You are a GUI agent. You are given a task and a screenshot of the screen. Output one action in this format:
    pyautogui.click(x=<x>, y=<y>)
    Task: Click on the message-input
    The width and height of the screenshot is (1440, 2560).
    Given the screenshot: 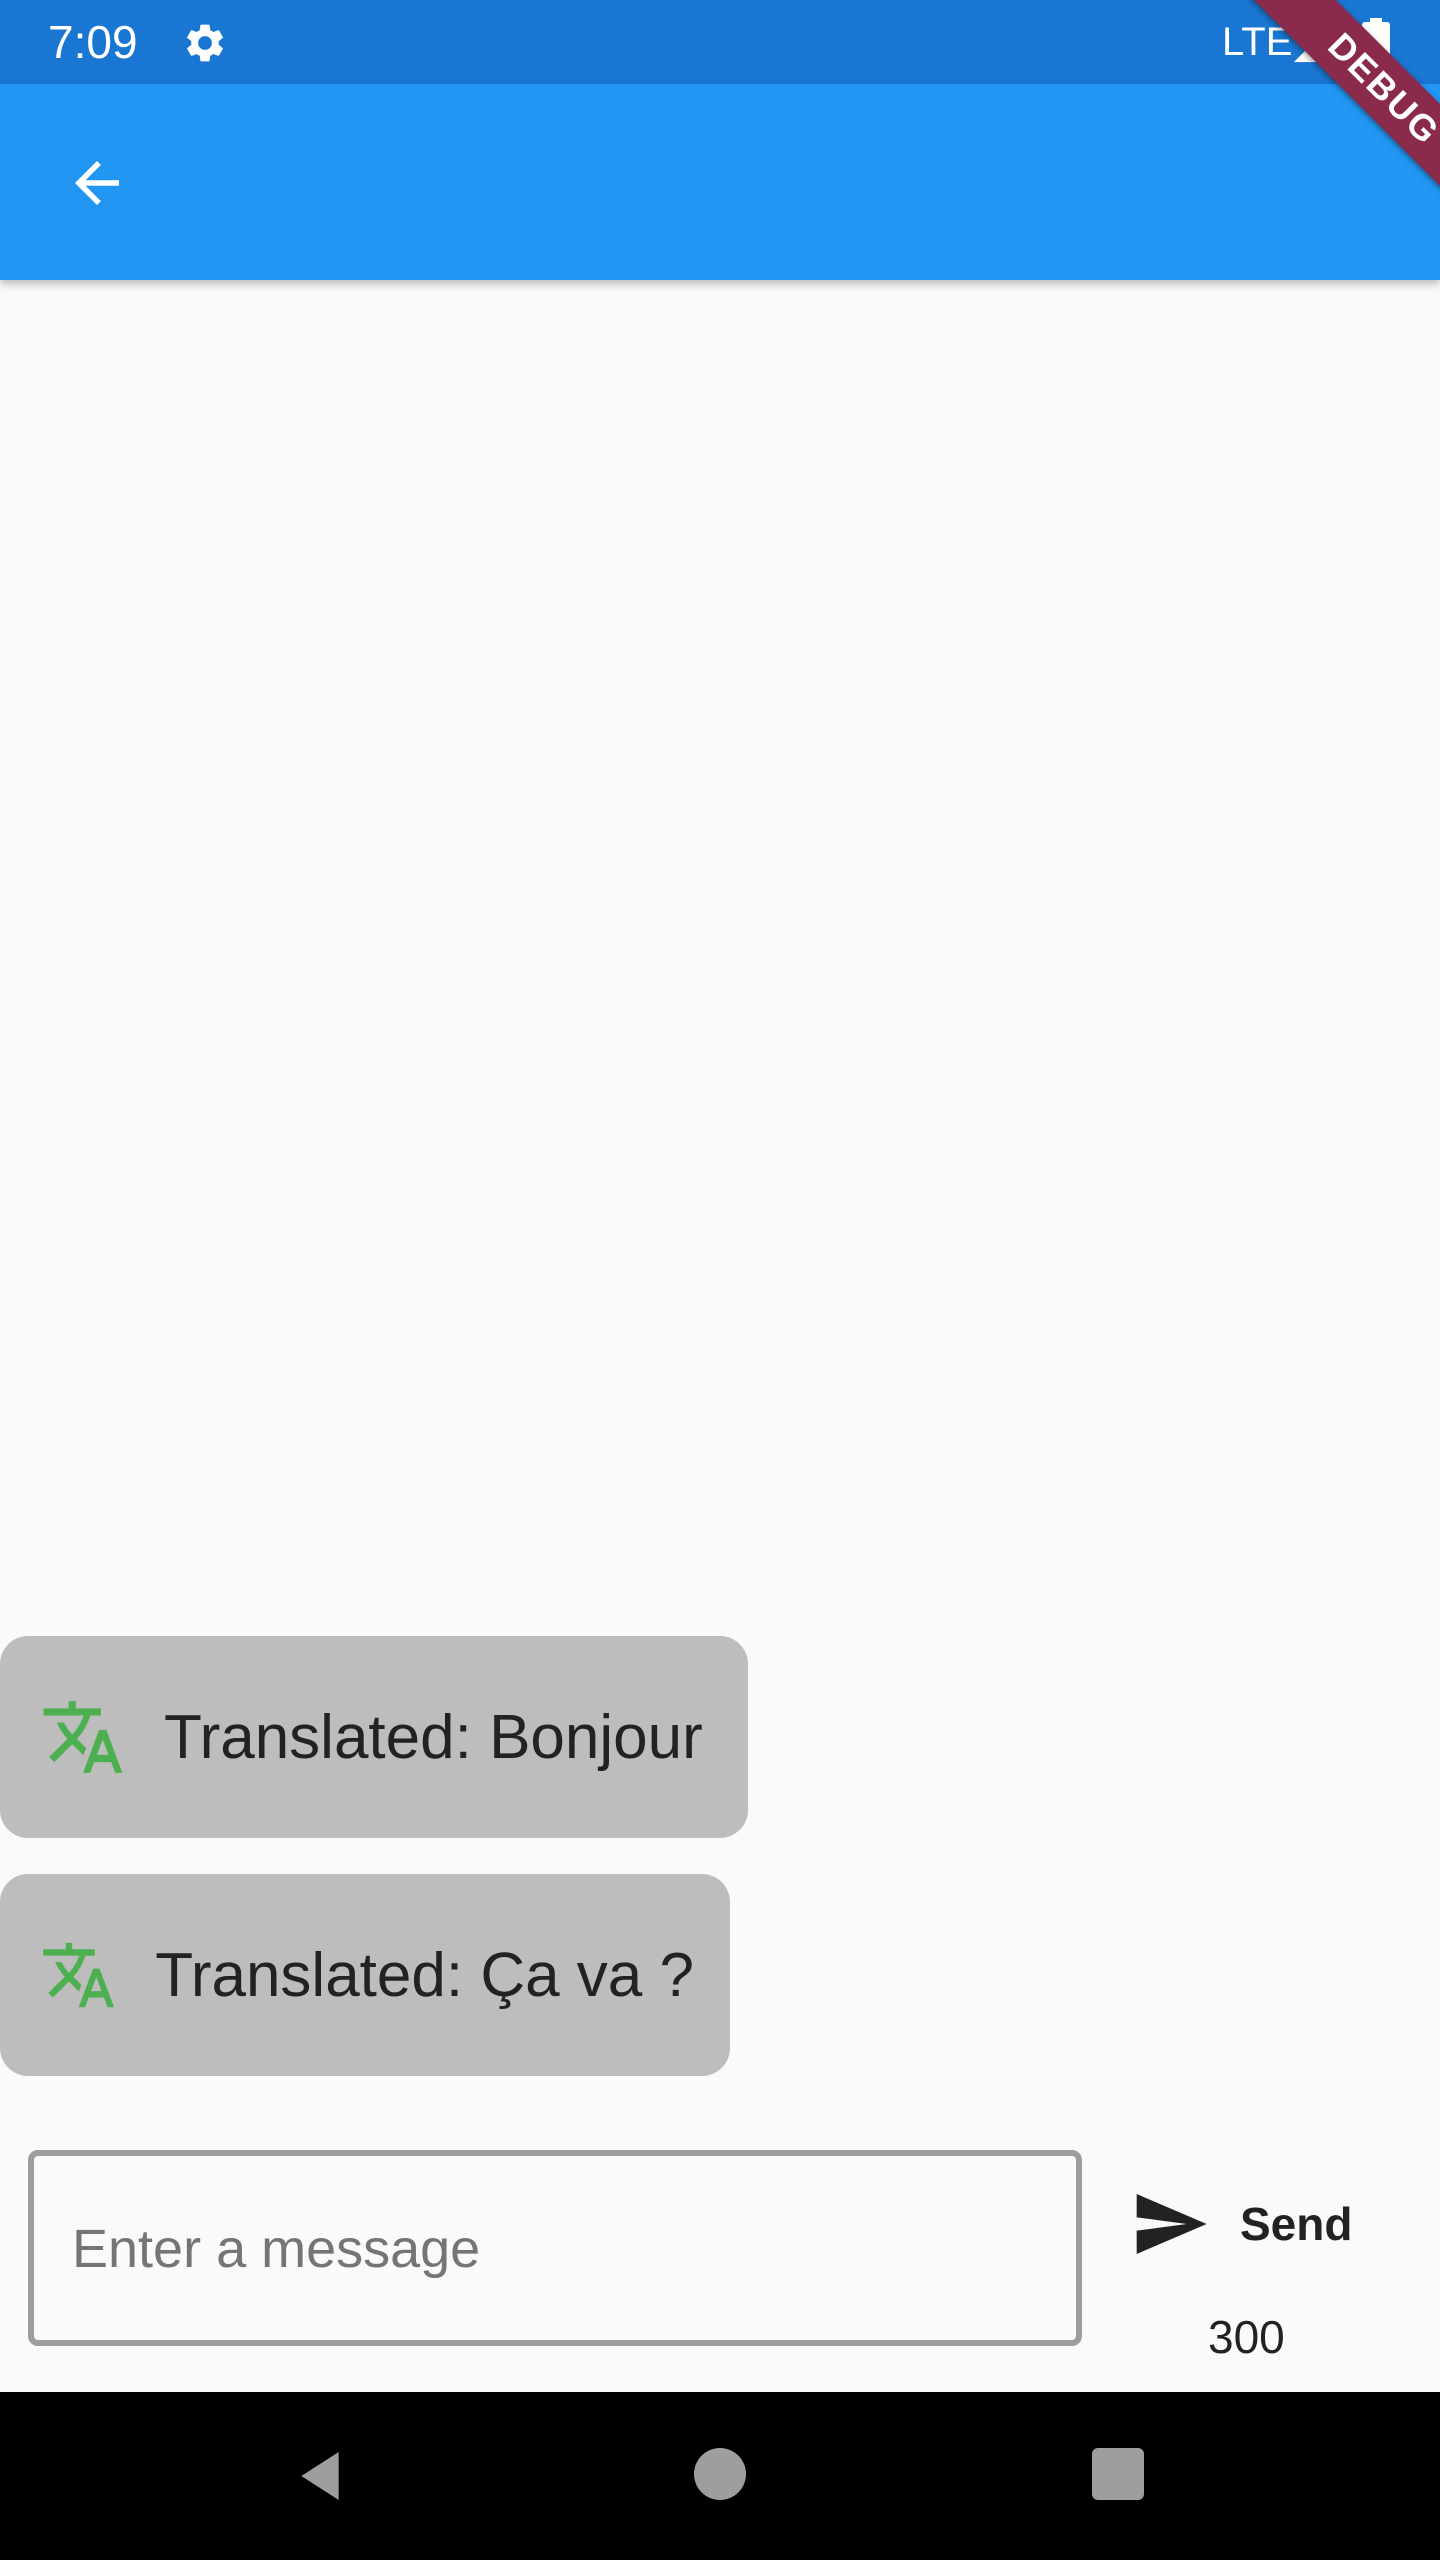 What is the action you would take?
    pyautogui.click(x=562, y=2249)
    